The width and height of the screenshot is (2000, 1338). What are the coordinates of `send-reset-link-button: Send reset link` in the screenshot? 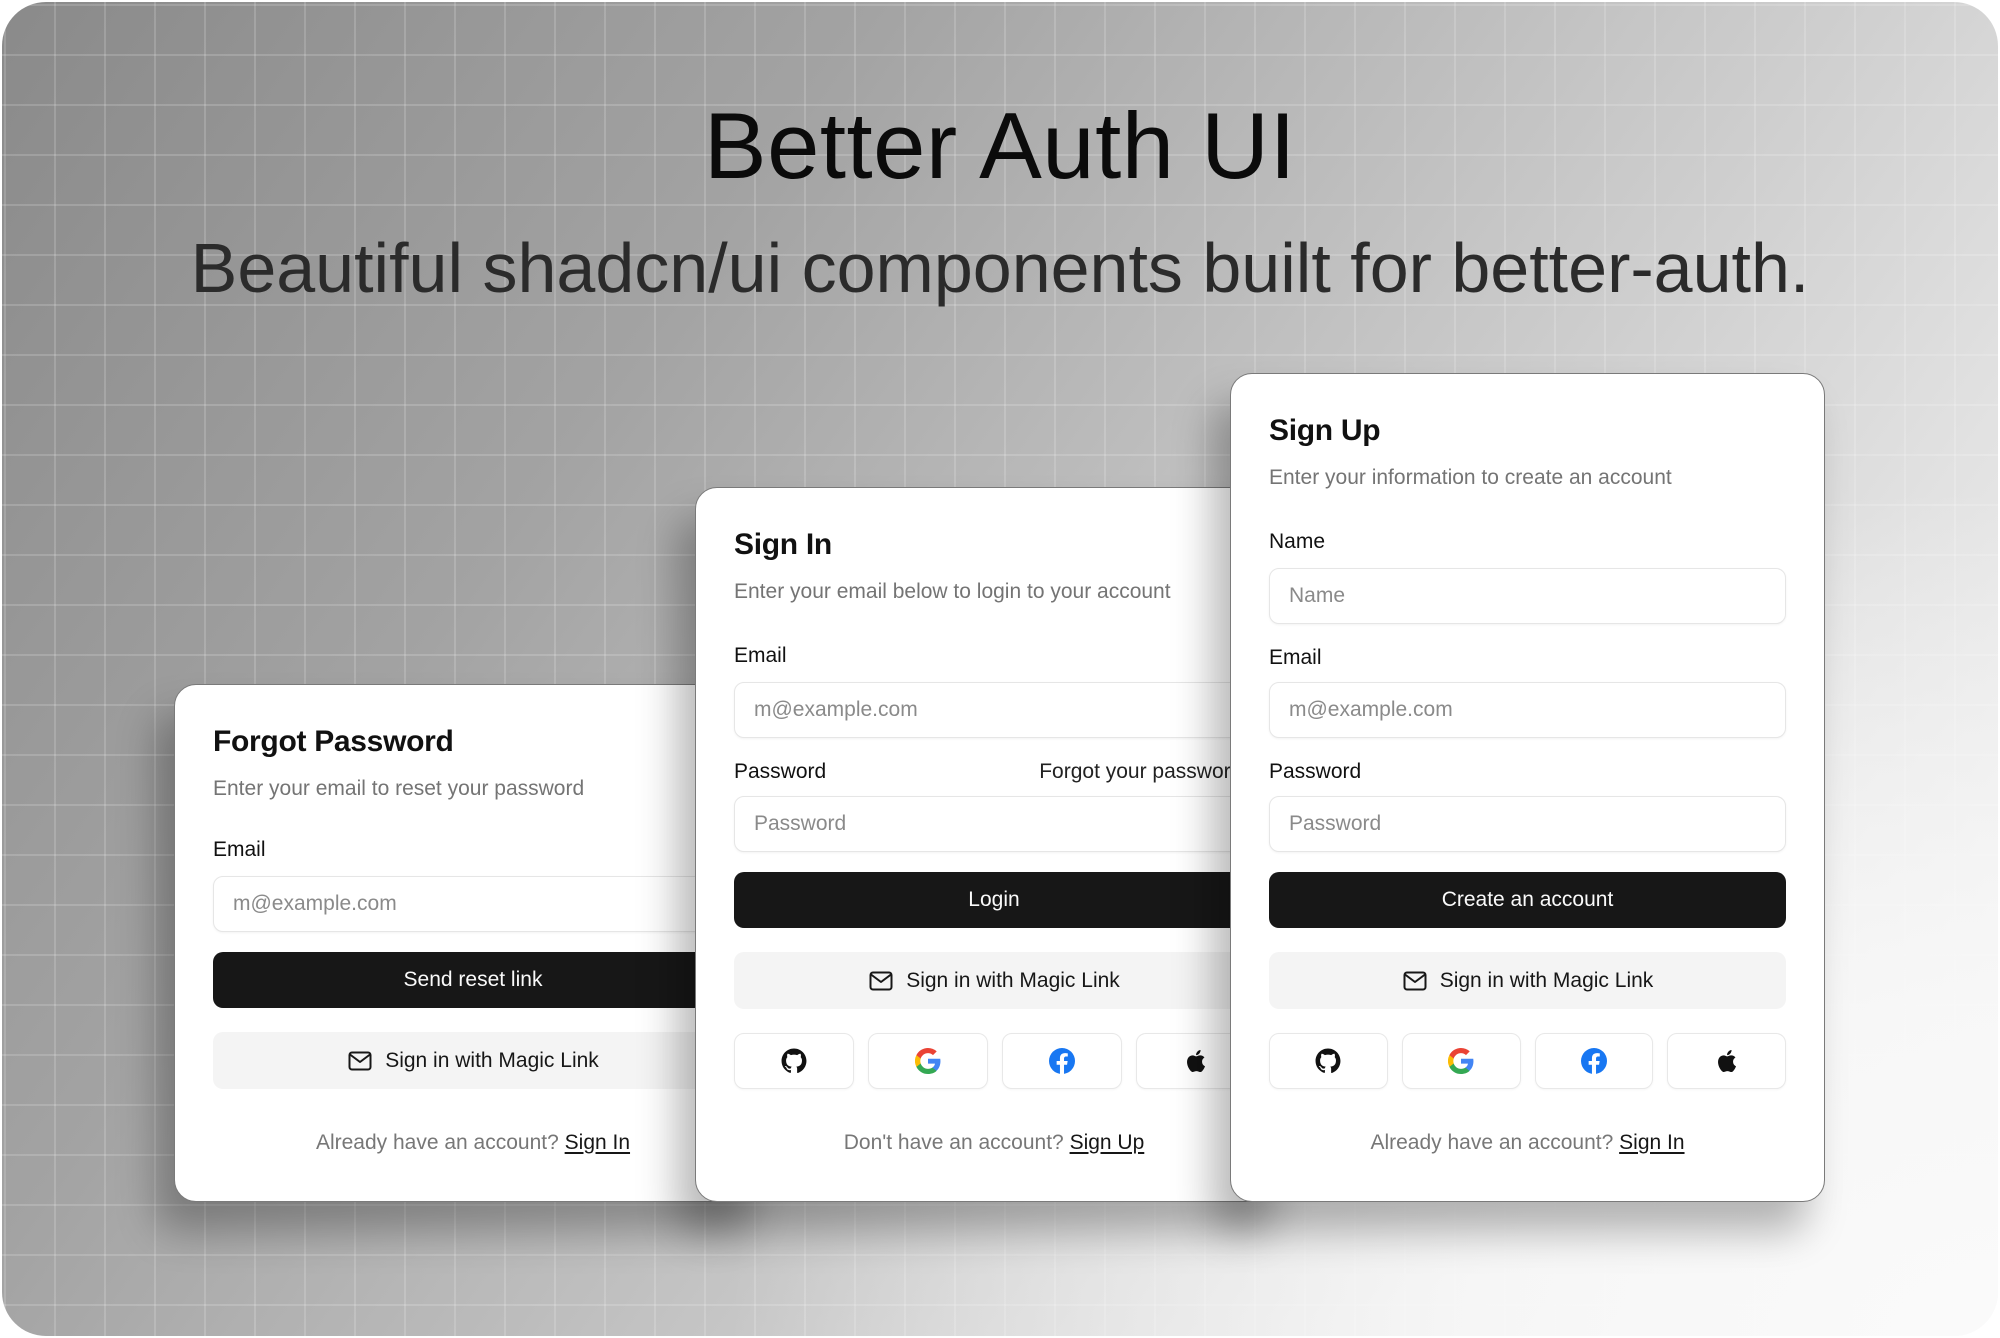 It's located at (473, 980).